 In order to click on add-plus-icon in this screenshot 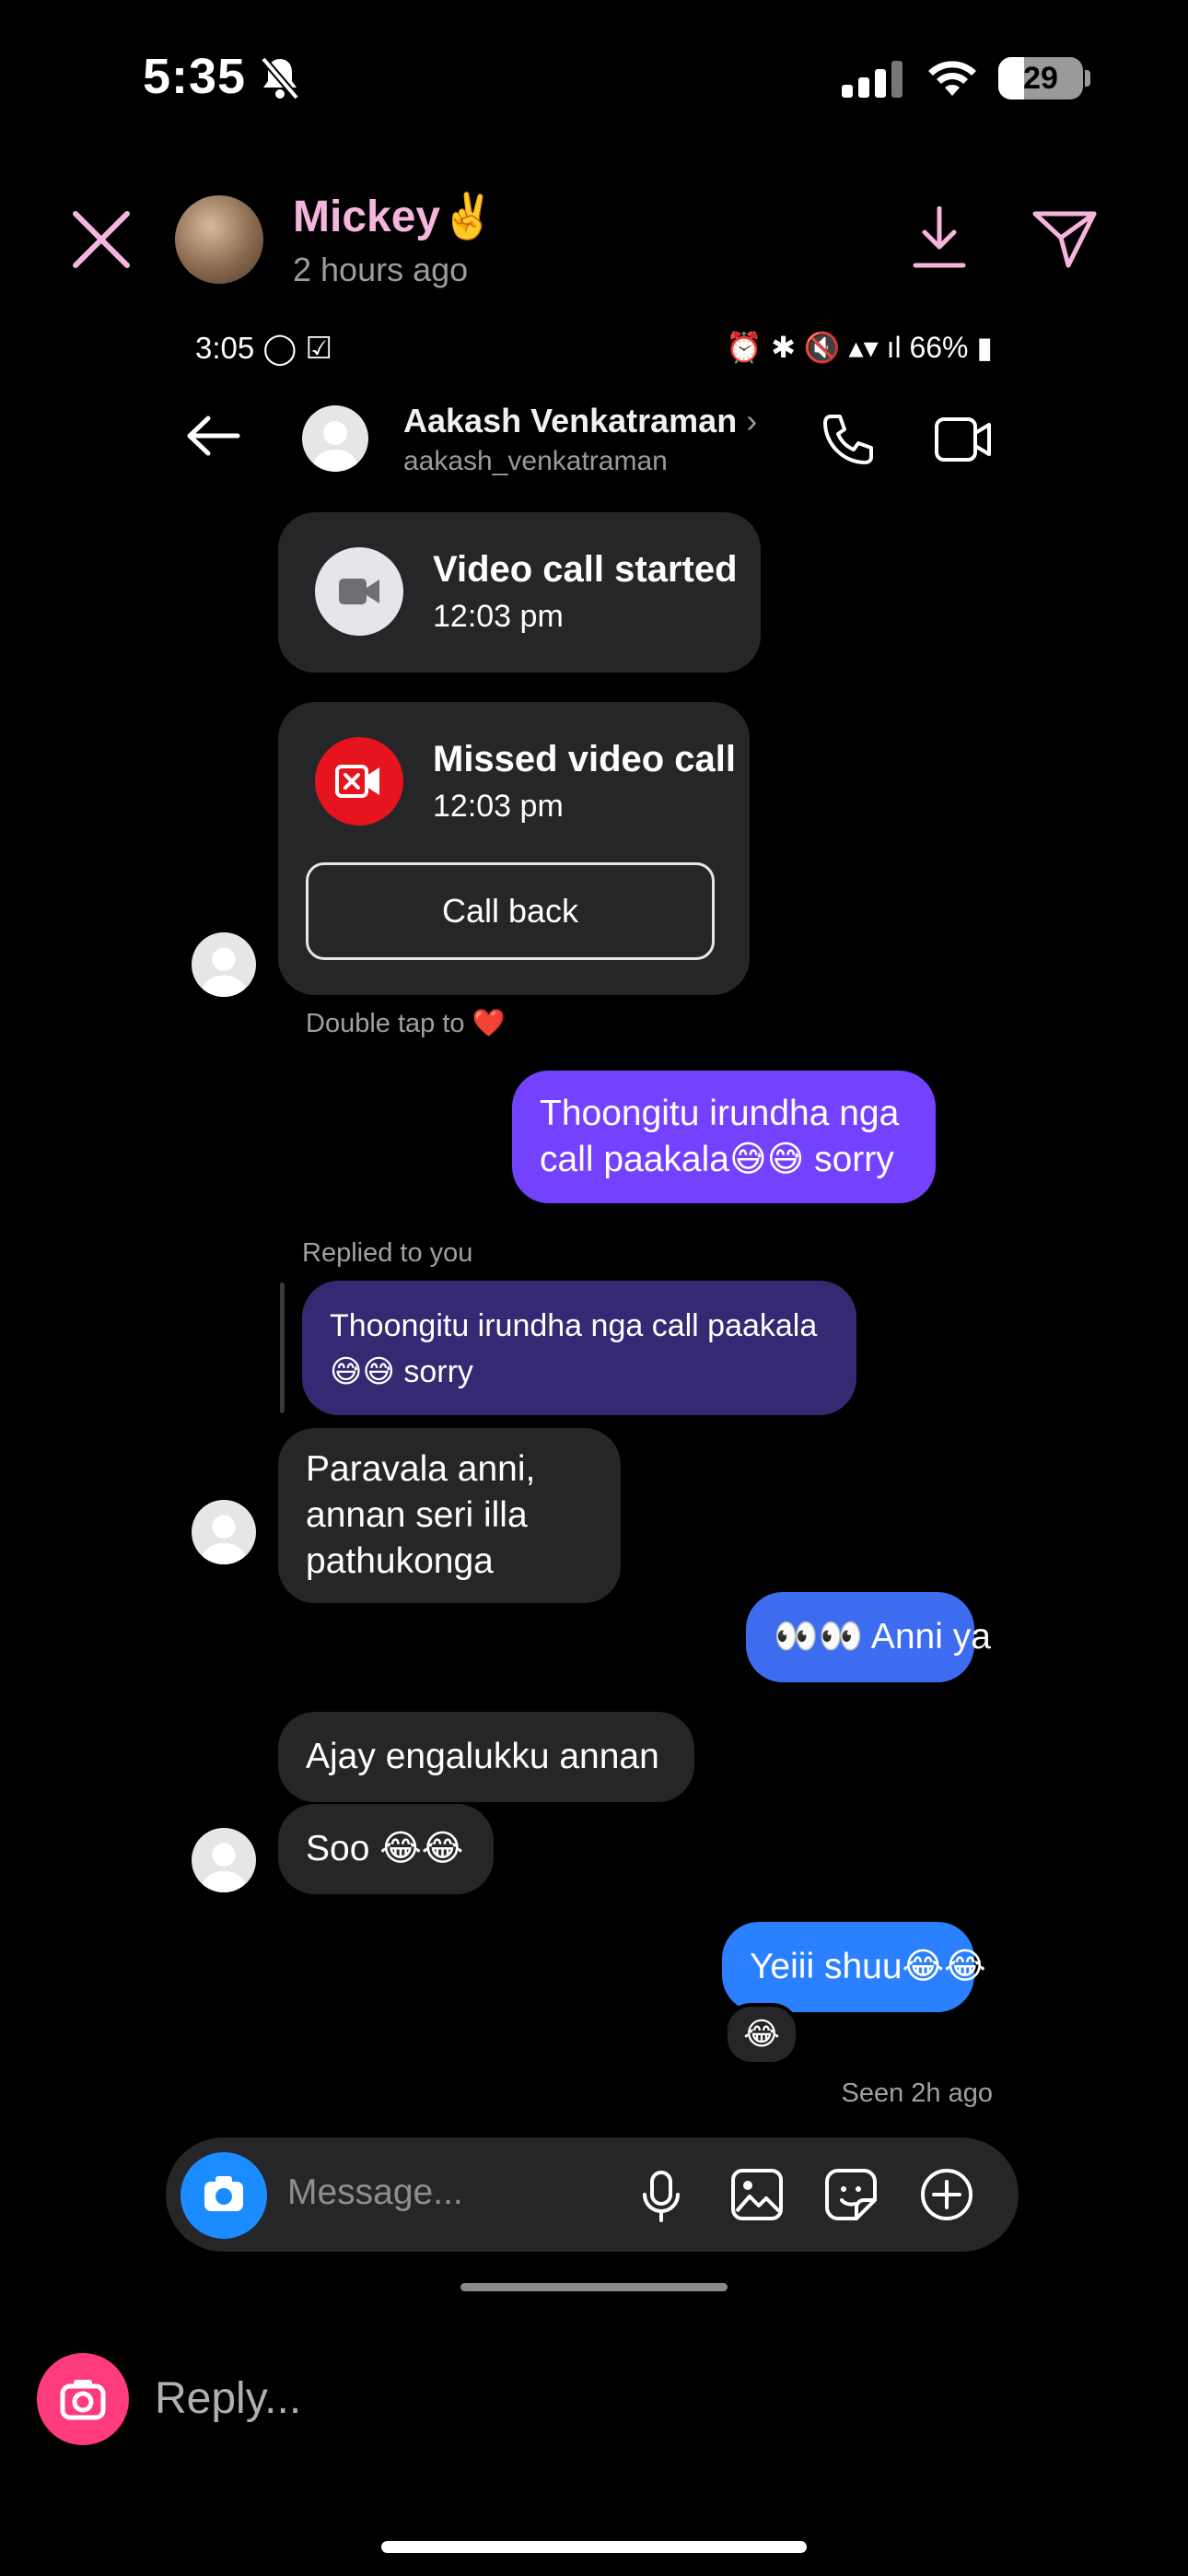, I will do `click(946, 2194)`.